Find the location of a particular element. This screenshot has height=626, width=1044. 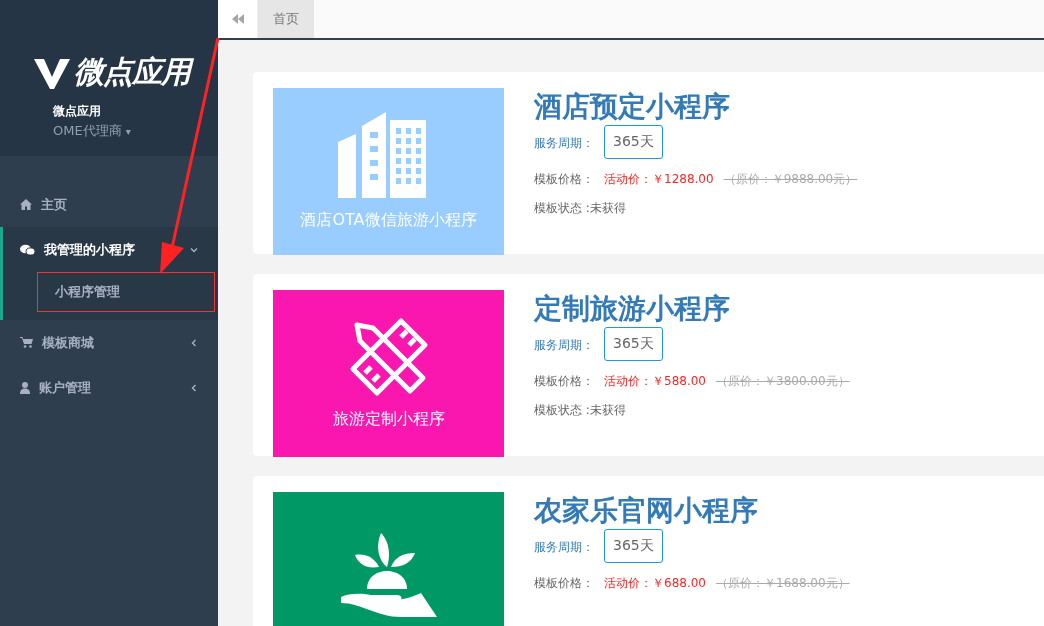

original-price: （原价：￥3800.00元） is located at coordinates (783, 381).